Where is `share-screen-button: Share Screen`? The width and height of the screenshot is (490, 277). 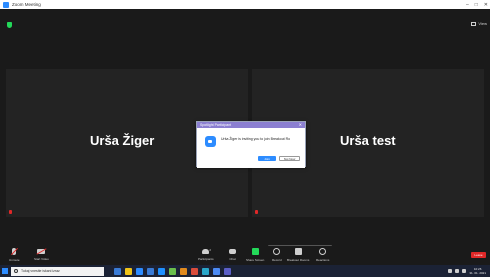 share-screen-button: Share Screen is located at coordinates (255, 255).